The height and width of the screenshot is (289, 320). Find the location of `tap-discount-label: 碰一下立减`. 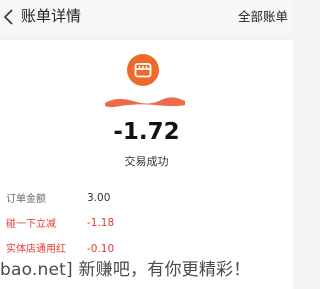

tap-discount-label: 碰一下立减 is located at coordinates (31, 224).